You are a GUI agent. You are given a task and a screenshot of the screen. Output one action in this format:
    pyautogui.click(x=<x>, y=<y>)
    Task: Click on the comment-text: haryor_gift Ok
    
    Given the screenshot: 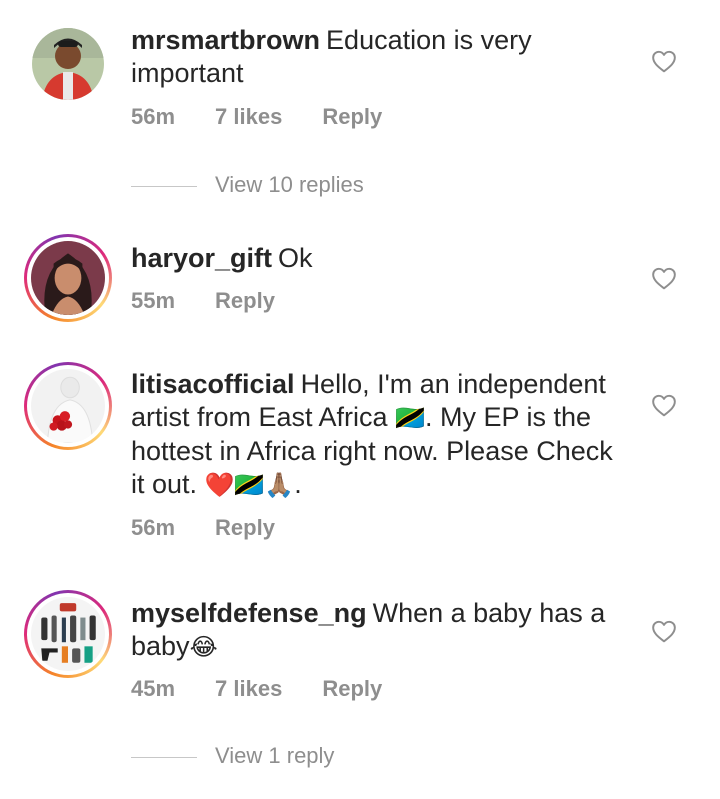 What is the action you would take?
    pyautogui.click(x=381, y=258)
    